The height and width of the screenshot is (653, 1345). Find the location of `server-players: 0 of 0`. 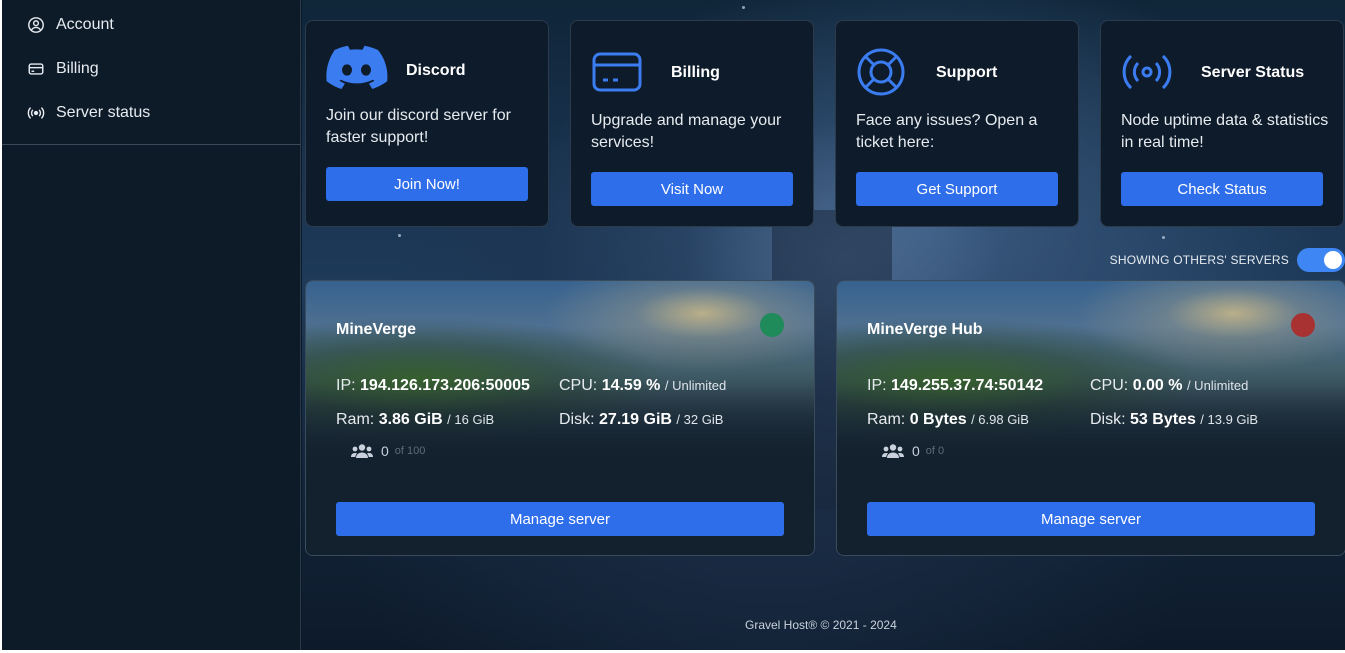

server-players: 0 of 0 is located at coordinates (913, 451).